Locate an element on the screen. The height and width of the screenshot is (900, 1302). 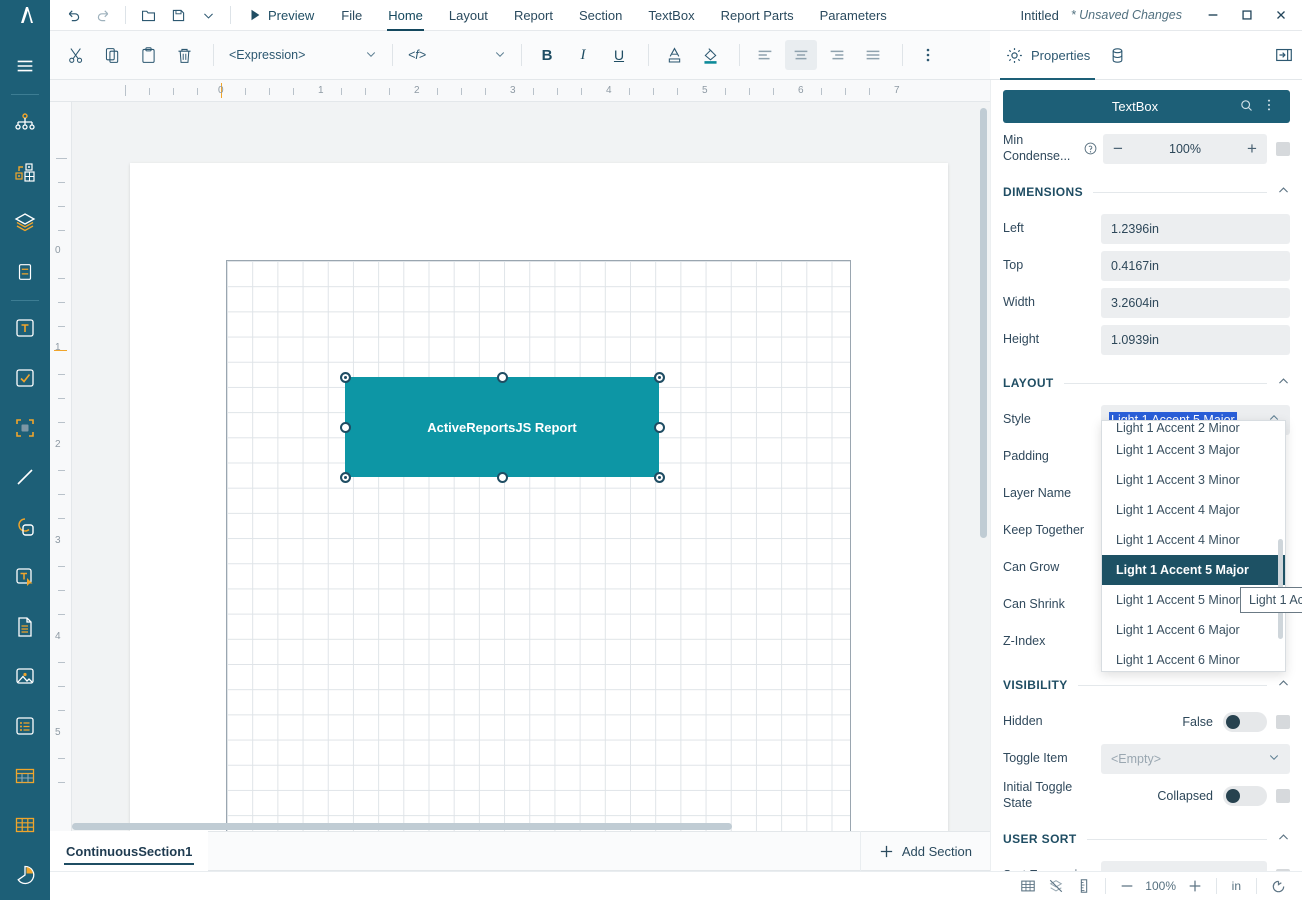
sidebar-item-image-tool is located at coordinates (25, 676).